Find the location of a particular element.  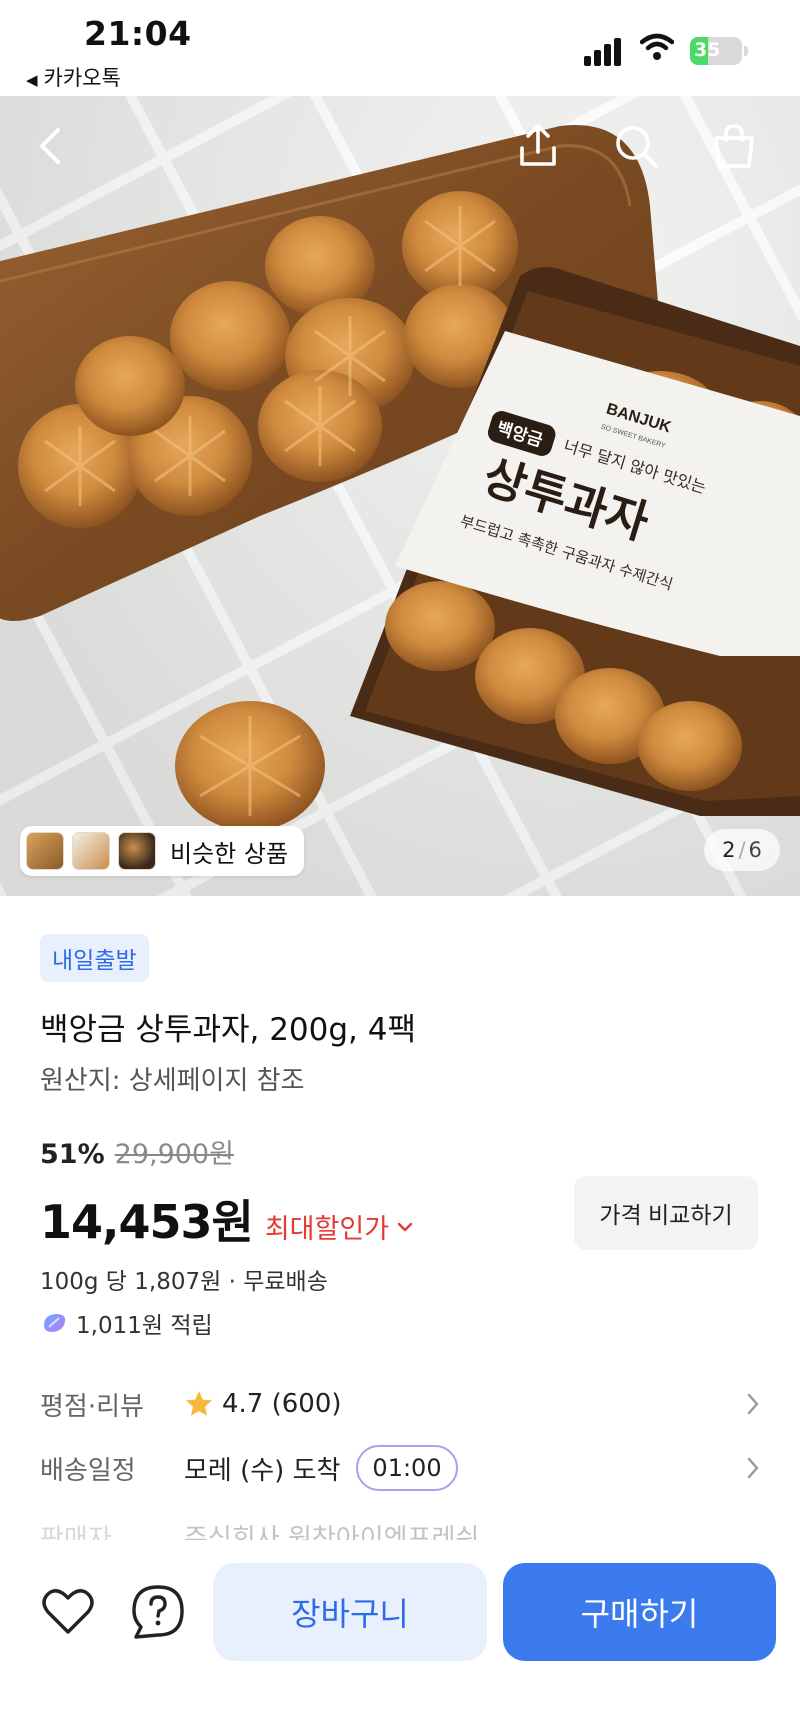

inquiry-button is located at coordinates (158, 1612).